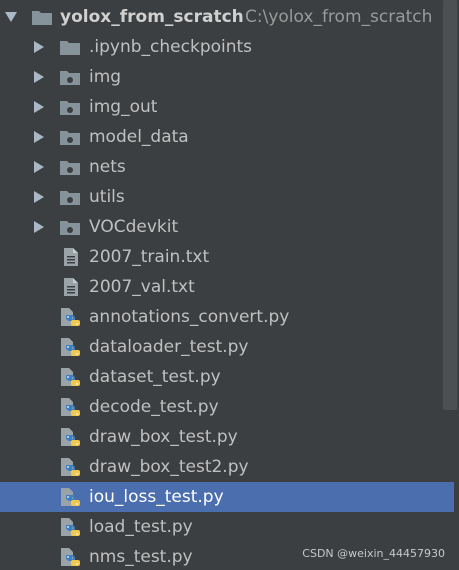 This screenshot has width=459, height=570. I want to click on tree-item-label: img_out, so click(123, 107).